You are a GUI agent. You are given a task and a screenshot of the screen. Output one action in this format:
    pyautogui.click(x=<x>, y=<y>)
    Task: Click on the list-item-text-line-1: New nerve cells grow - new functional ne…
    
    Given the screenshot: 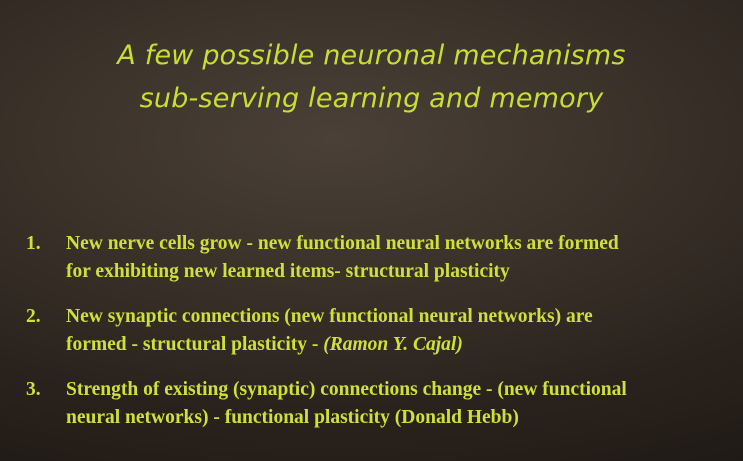 What is the action you would take?
    pyautogui.click(x=342, y=243)
    